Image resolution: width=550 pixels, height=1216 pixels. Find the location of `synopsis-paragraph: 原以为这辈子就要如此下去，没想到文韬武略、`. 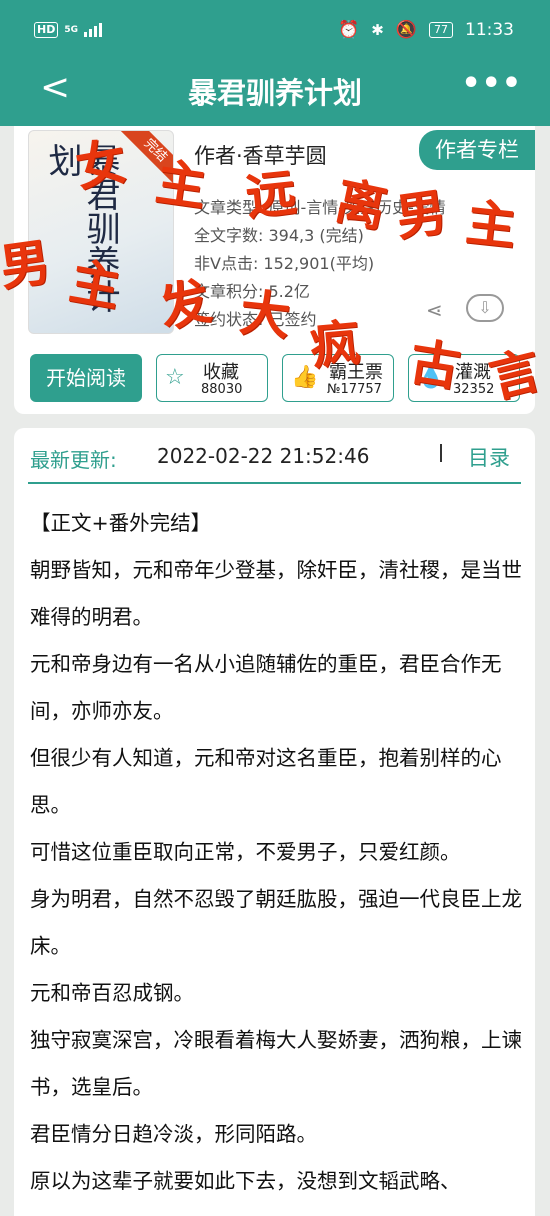

synopsis-paragraph: 原以为这辈子就要如此下去，没想到文韬武略、 is located at coordinates (245, 1181).